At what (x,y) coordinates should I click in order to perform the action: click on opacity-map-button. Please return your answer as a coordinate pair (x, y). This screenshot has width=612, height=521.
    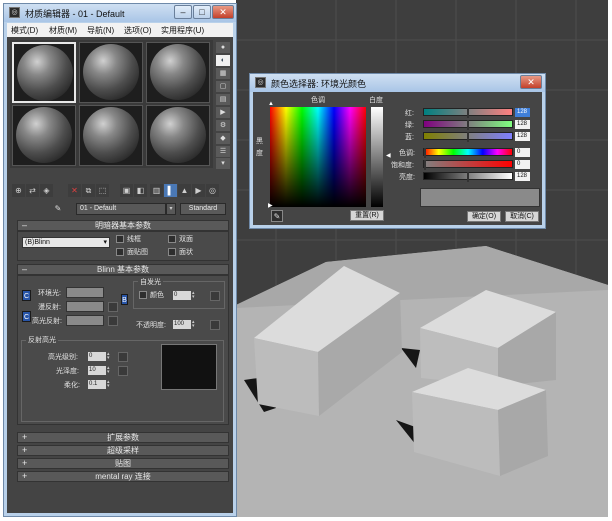
    Looking at the image, I should click on (215, 325).